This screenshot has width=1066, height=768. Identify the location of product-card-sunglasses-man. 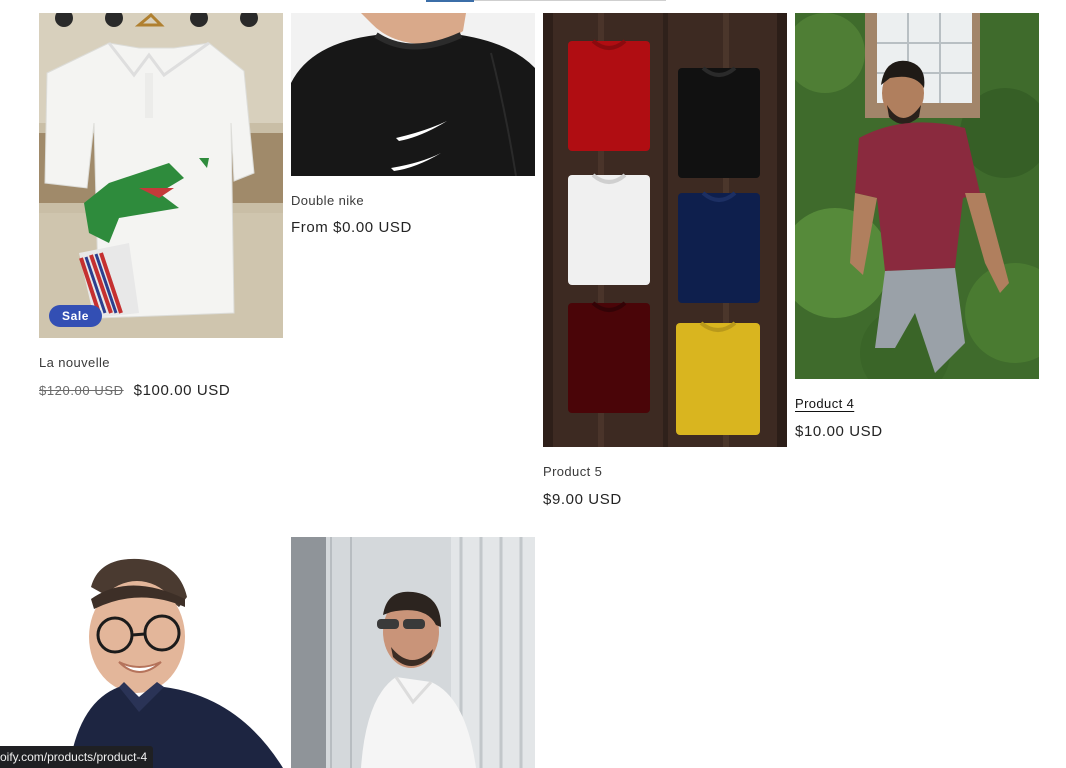
(413, 652).